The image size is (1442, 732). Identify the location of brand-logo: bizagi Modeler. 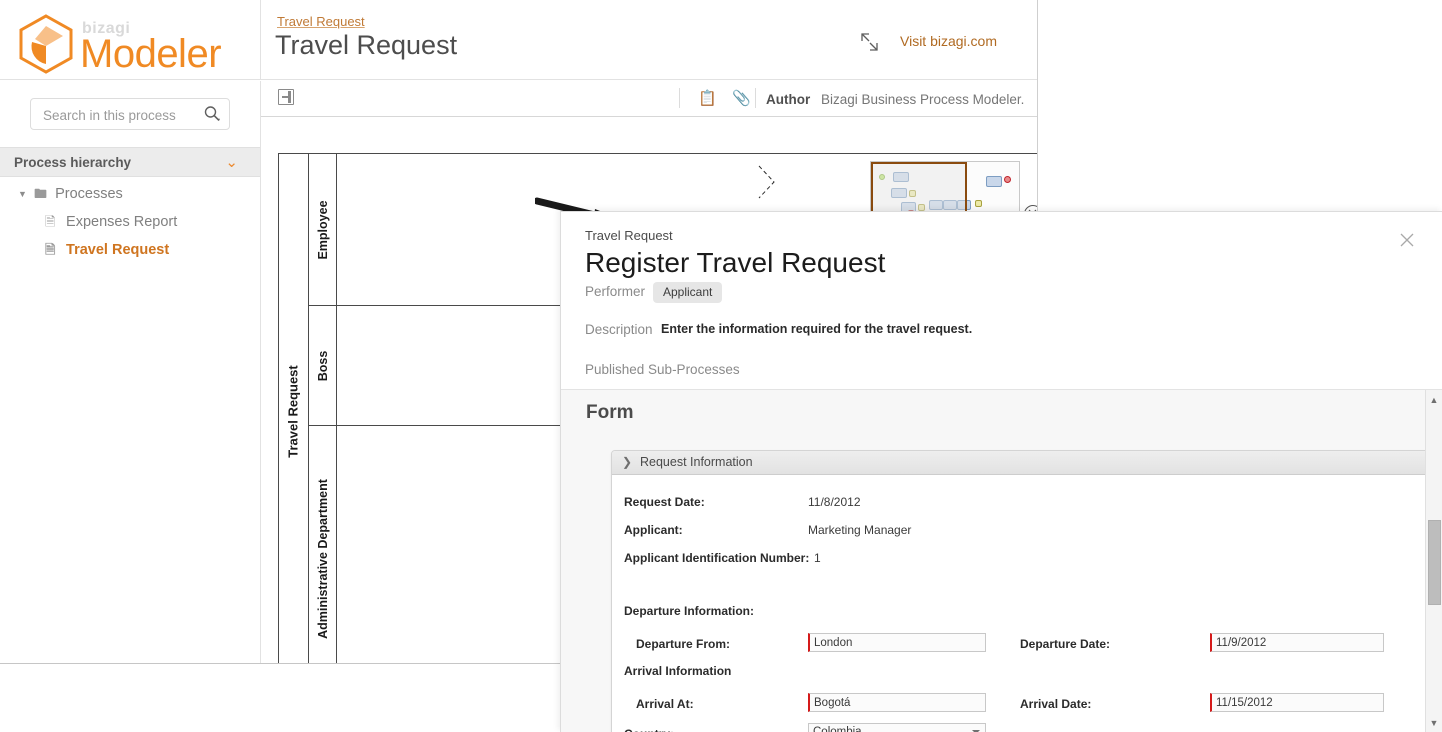
(138, 42).